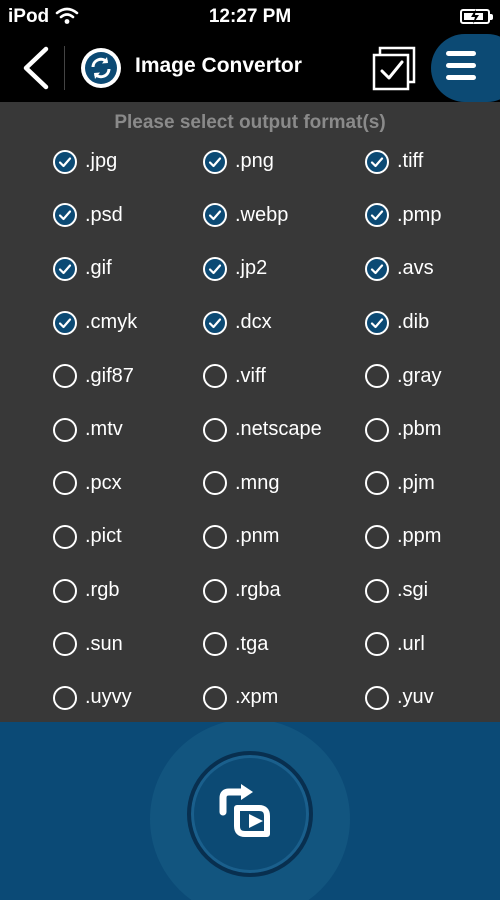  Describe the element at coordinates (461, 69) in the screenshot. I see `hamburger-menu-icon` at that location.